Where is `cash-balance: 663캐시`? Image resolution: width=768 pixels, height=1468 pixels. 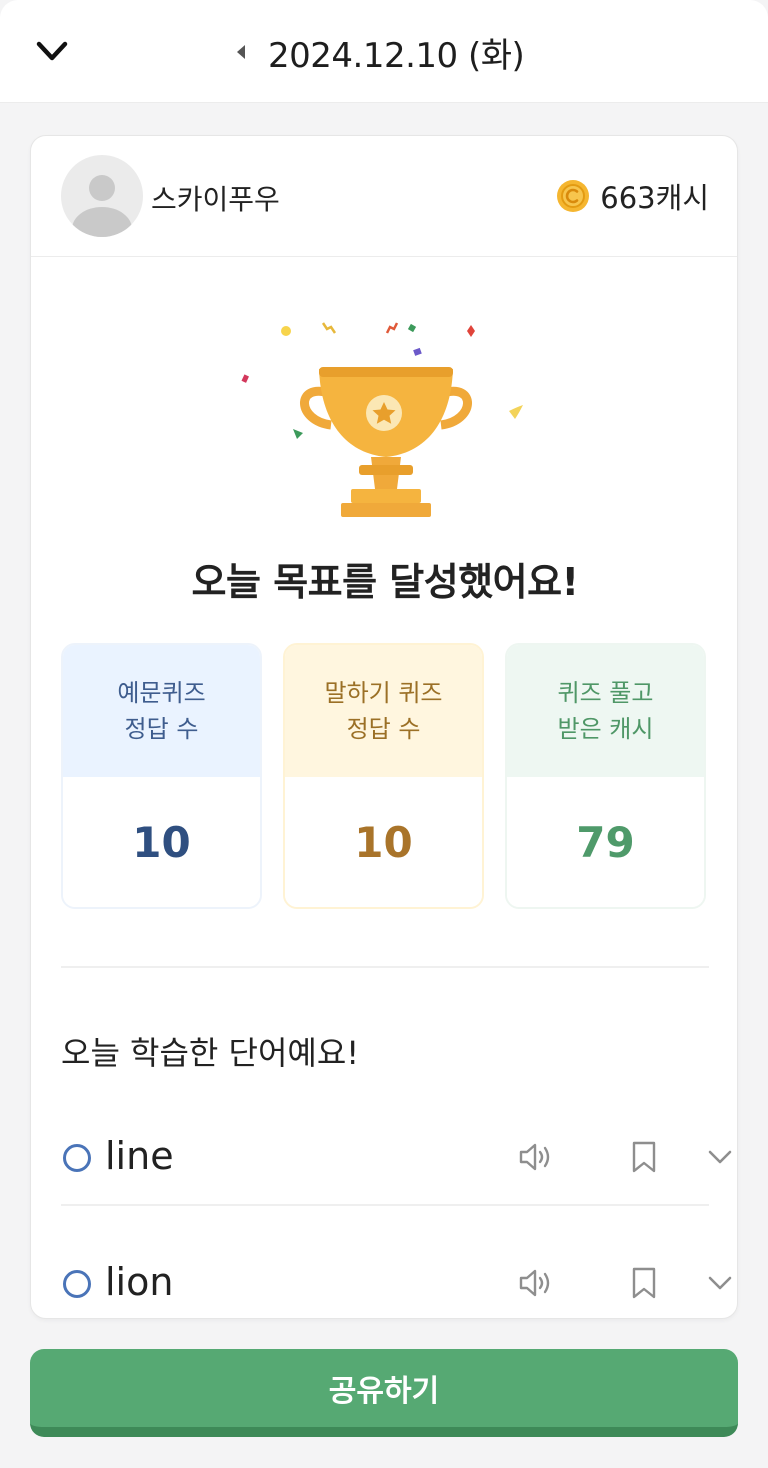 cash-balance: 663캐시 is located at coordinates (632, 196).